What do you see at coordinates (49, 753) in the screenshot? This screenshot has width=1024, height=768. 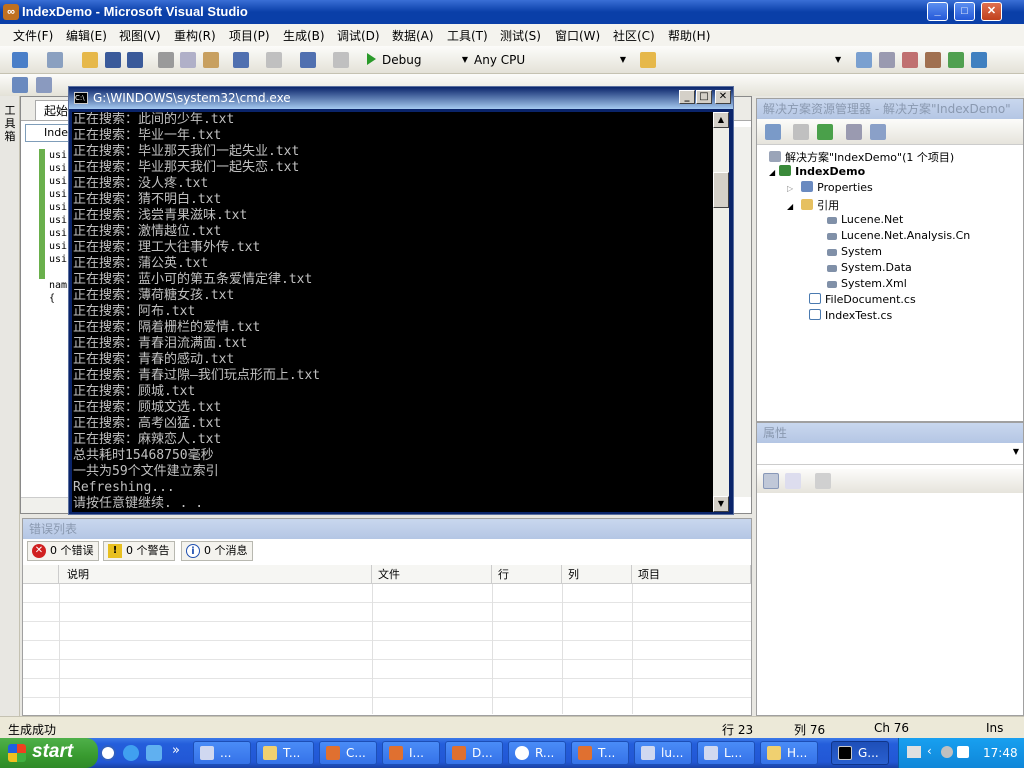 I see `start-button: start` at bounding box center [49, 753].